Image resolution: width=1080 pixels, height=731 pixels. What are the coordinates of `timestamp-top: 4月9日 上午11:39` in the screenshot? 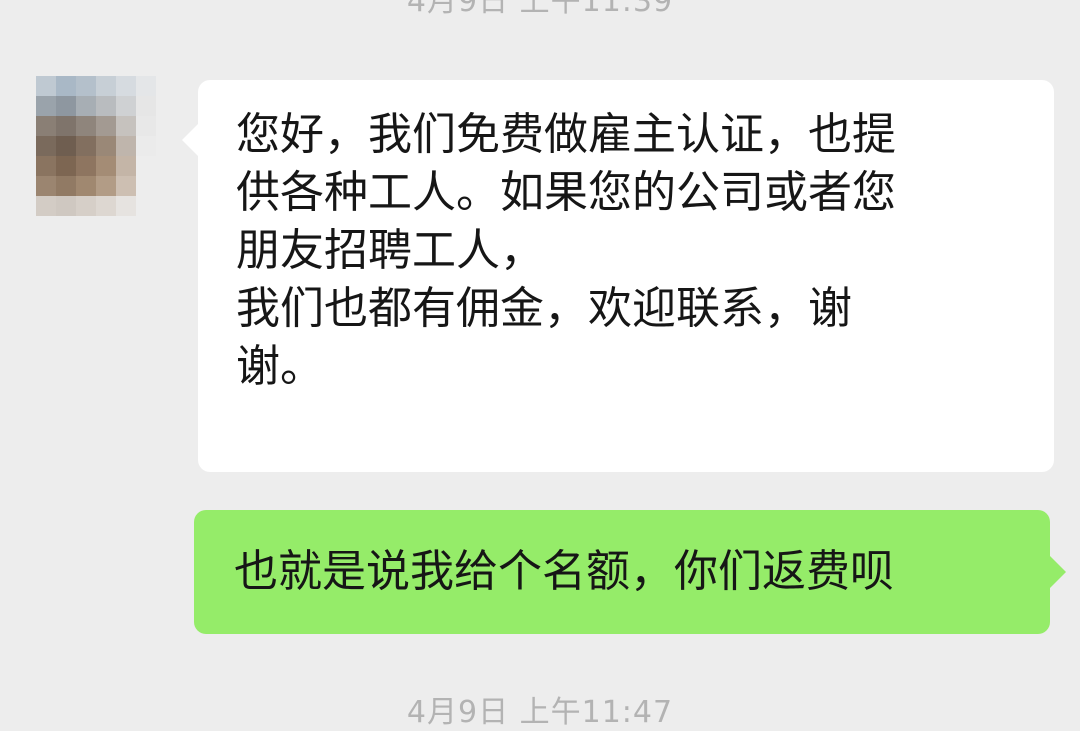 It's located at (540, 9).